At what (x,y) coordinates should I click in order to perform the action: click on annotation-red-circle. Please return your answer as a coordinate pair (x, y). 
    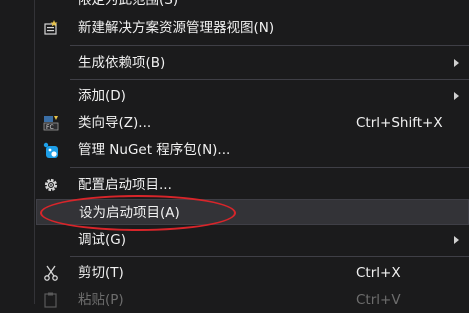
    Looking at the image, I should click on (138, 213).